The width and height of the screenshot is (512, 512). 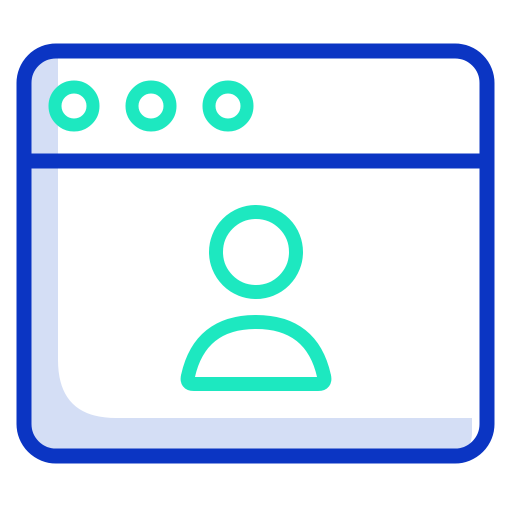 I want to click on window-dot-3-icon, so click(x=228, y=106).